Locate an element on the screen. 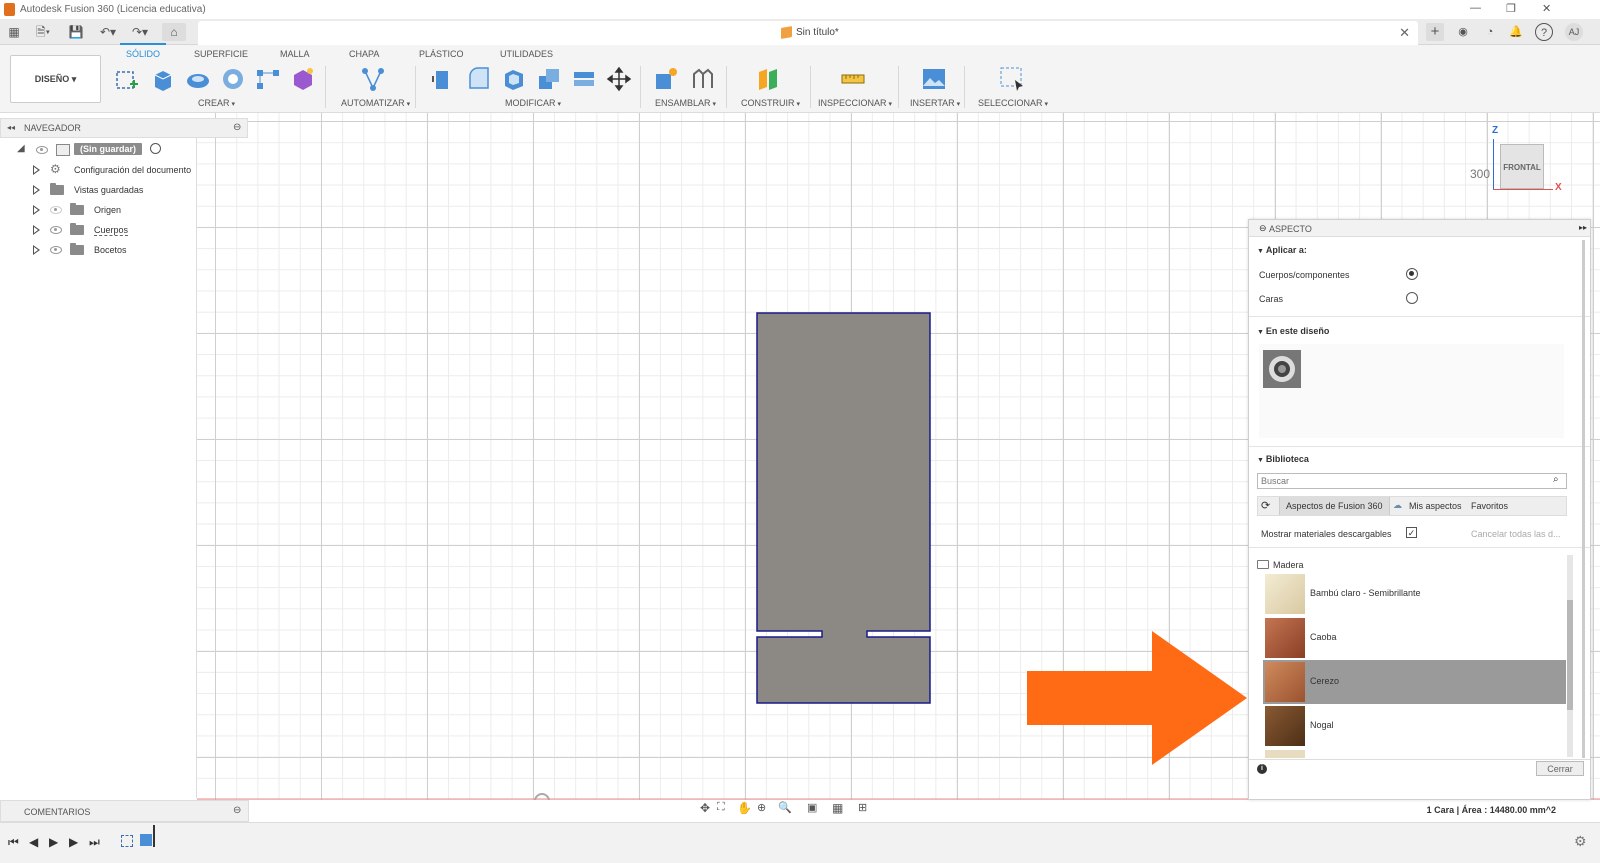 The image size is (1600, 863). panel-grip-icon: ⊖ is located at coordinates (1263, 228).